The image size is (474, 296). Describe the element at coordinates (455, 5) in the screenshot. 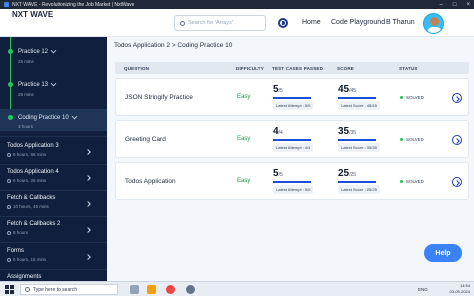

I see `maximize-icon: □` at that location.